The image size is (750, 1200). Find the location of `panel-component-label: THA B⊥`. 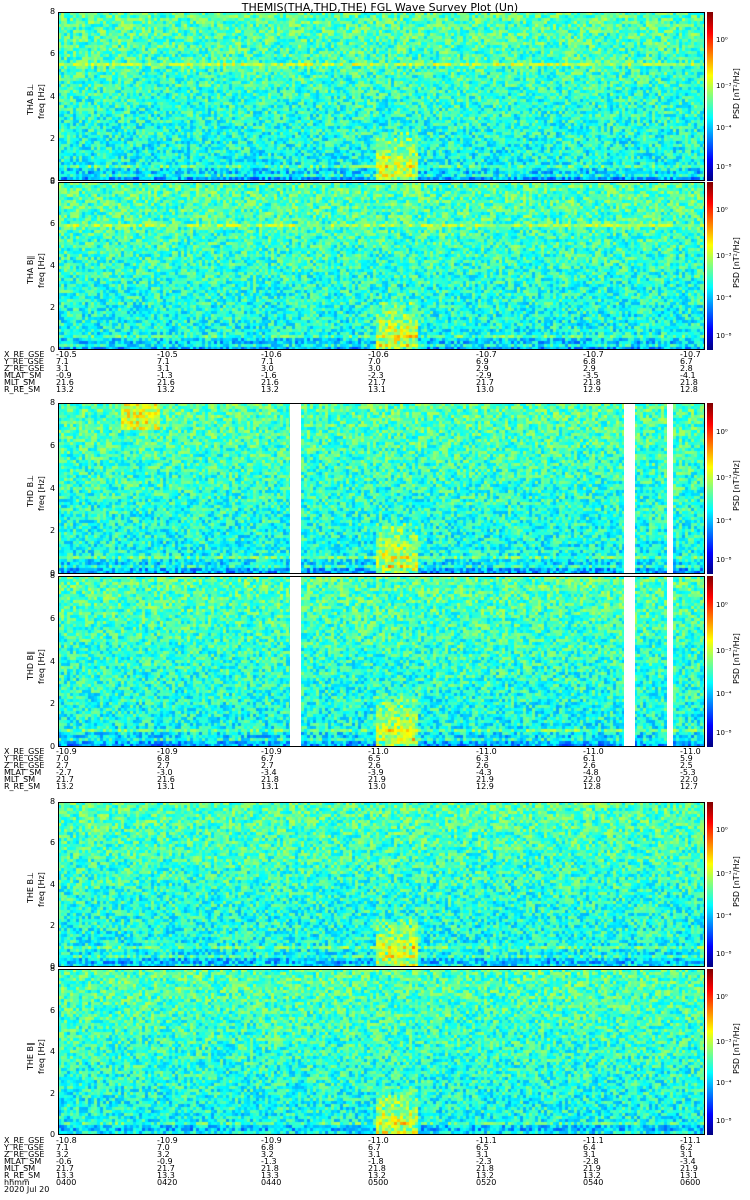

panel-component-label: THA B⊥ is located at coordinates (30, 99).